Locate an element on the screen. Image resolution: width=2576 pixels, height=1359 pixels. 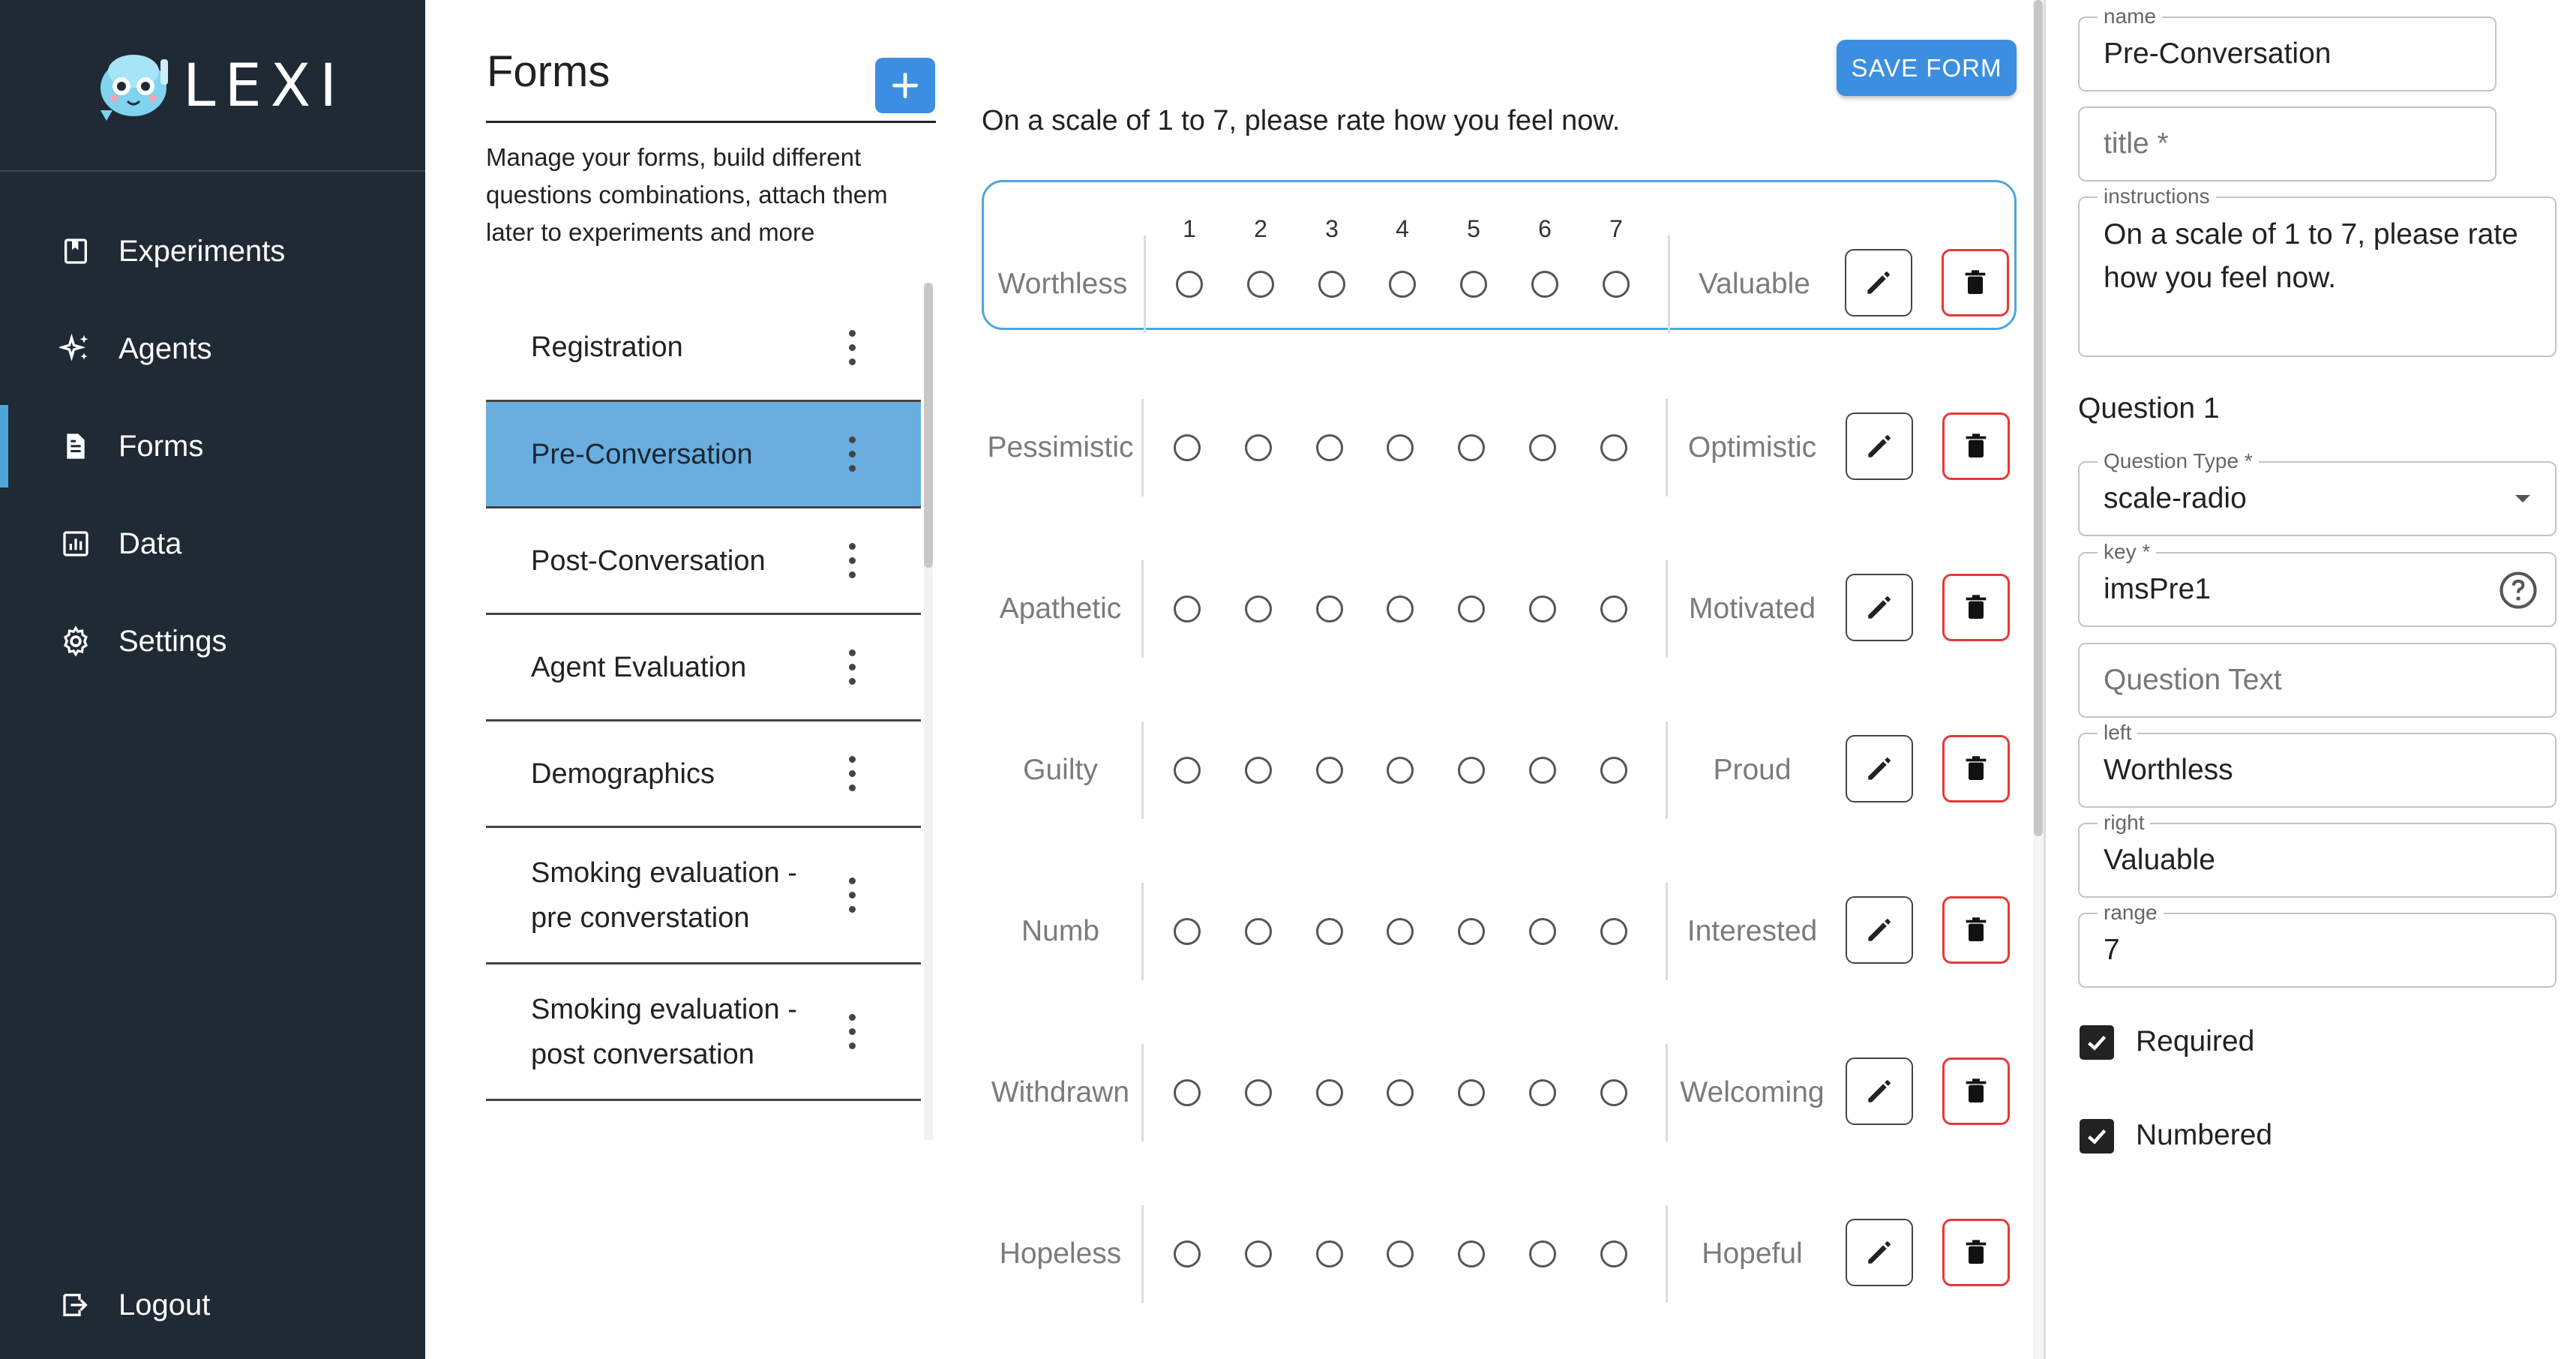
list-item-agent-evaluation: Agent Evaluation is located at coordinates (704, 668).